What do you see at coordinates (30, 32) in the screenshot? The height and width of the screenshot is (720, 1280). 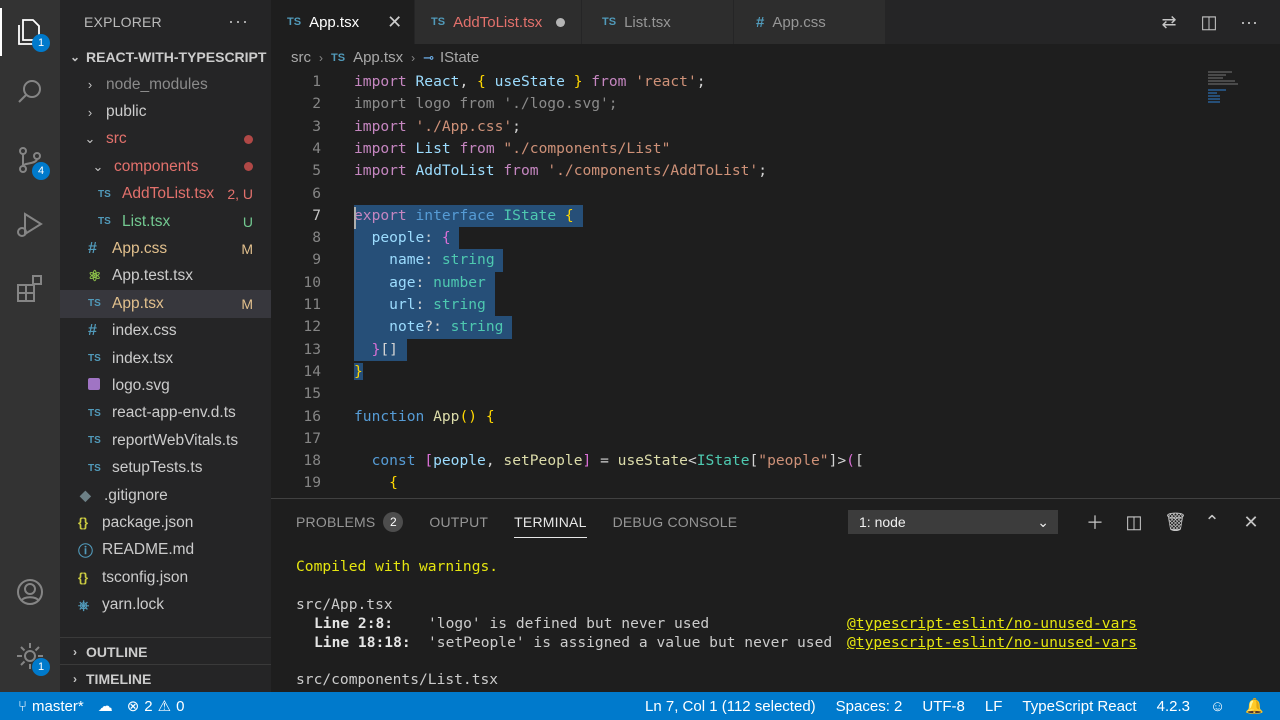 I see `explorer-icon: 1` at bounding box center [30, 32].